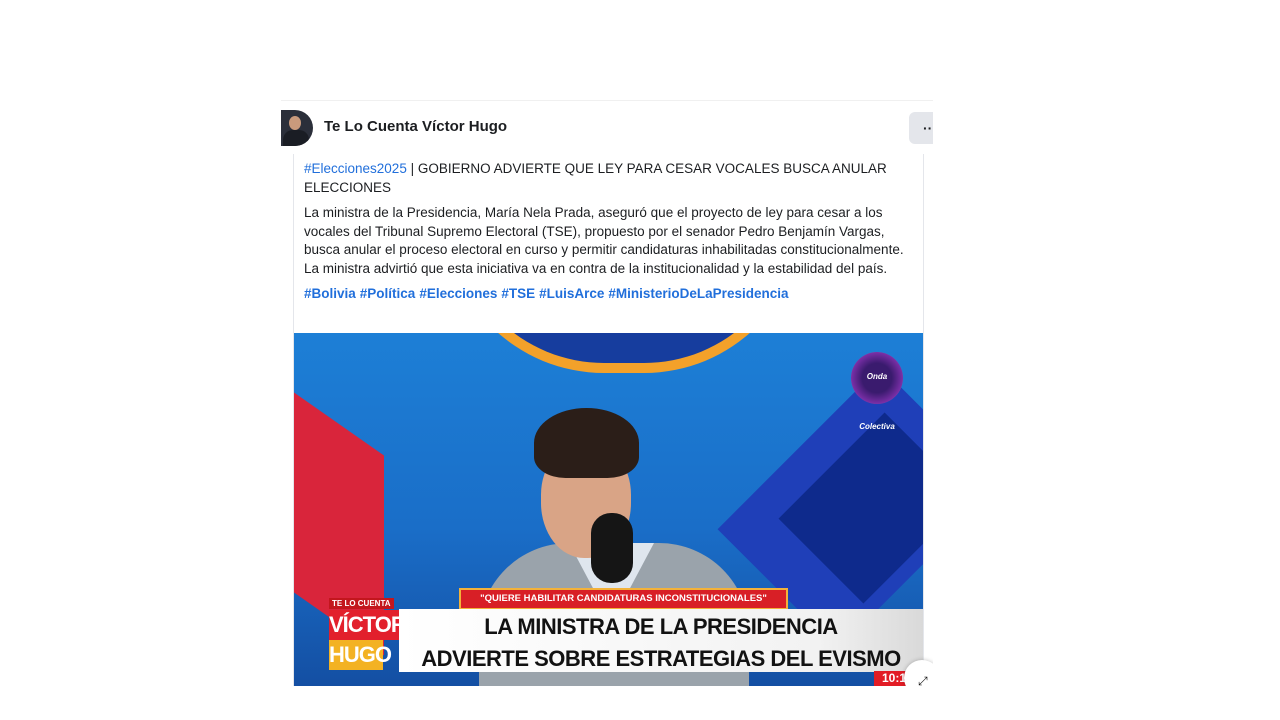  I want to click on more-options-button: ···, so click(921, 128).